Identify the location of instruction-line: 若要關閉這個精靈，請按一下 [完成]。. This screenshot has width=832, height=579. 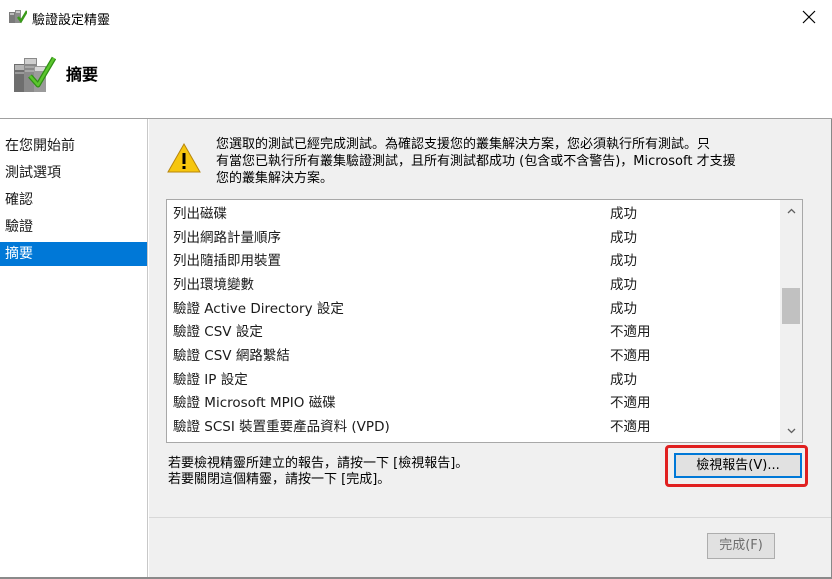
(279, 479).